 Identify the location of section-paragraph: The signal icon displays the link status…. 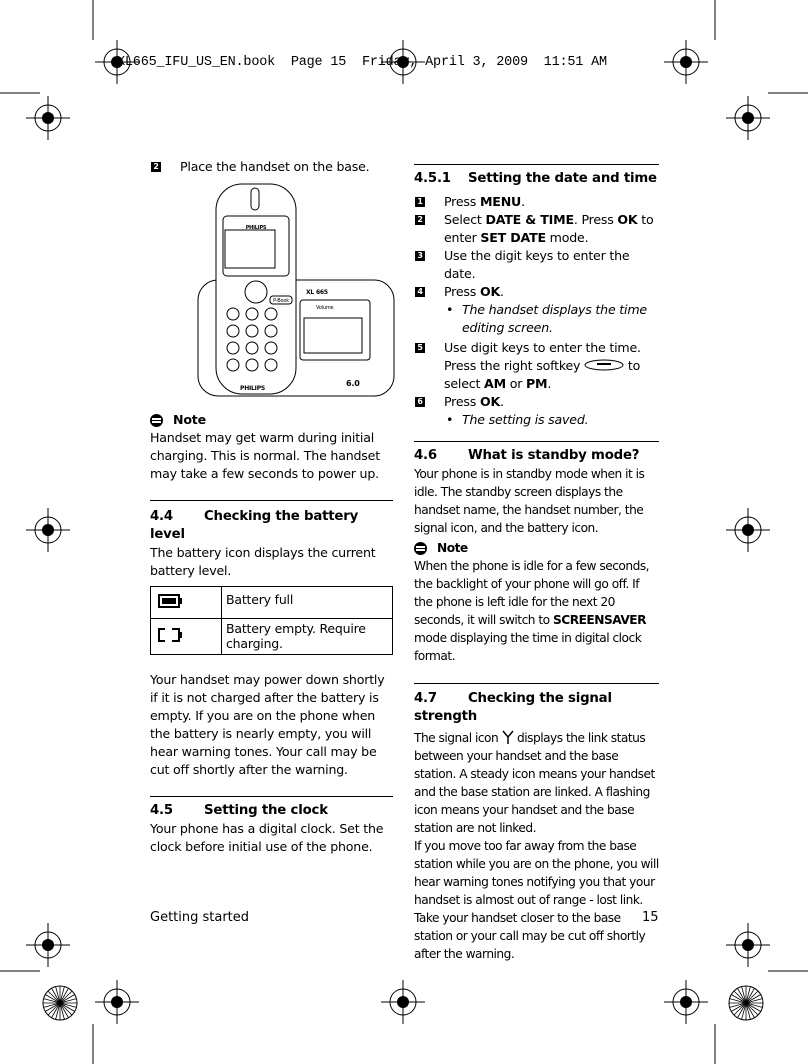
(534, 782).